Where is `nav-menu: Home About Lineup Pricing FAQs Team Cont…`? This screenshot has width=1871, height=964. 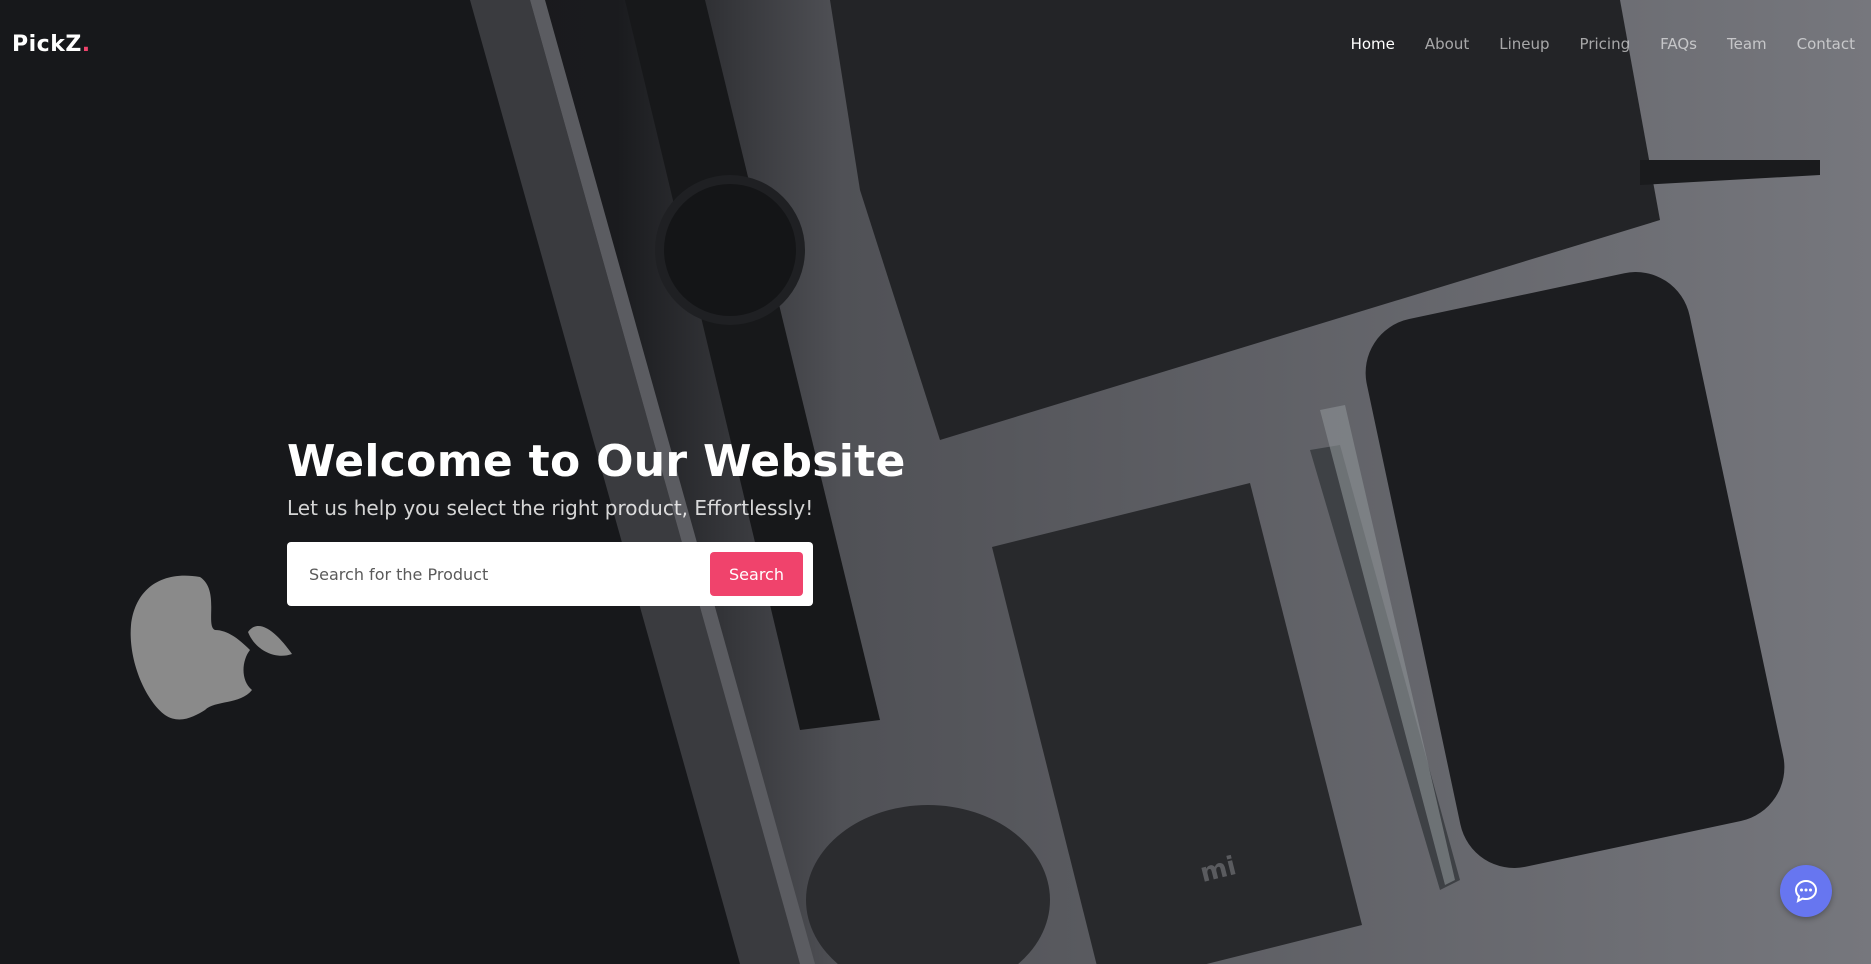
nav-menu: Home About Lineup Pricing FAQs Team Cont… is located at coordinates (1588, 44).